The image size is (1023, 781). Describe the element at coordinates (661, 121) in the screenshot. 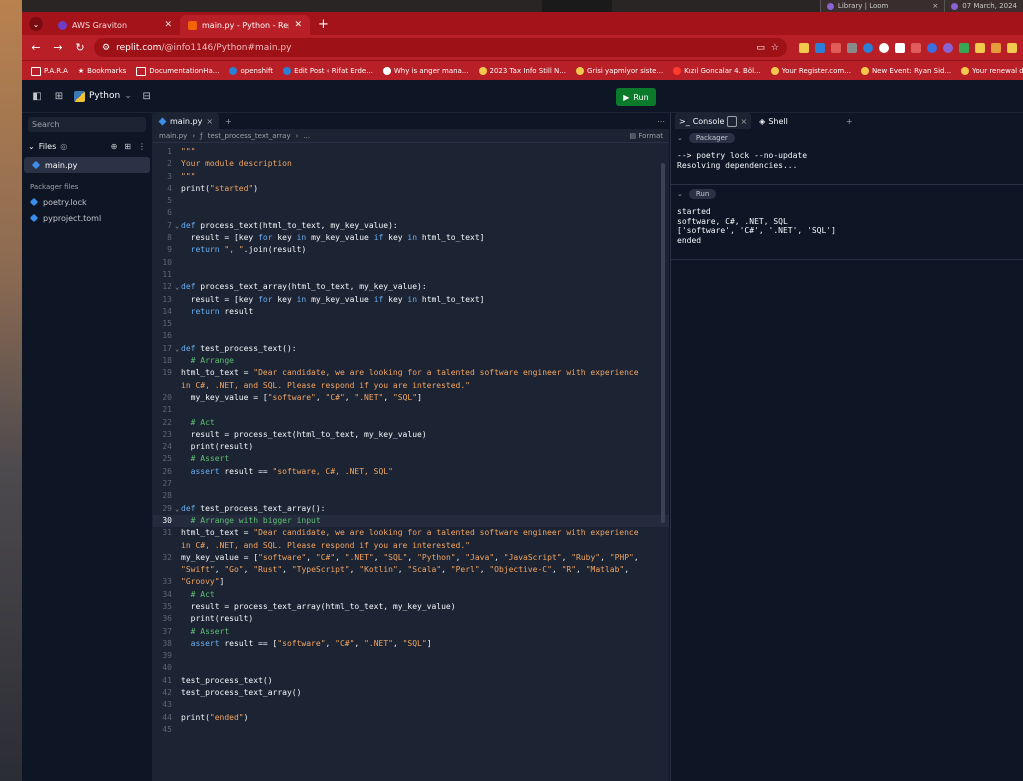

I see `more-options-icon: ⋯` at that location.